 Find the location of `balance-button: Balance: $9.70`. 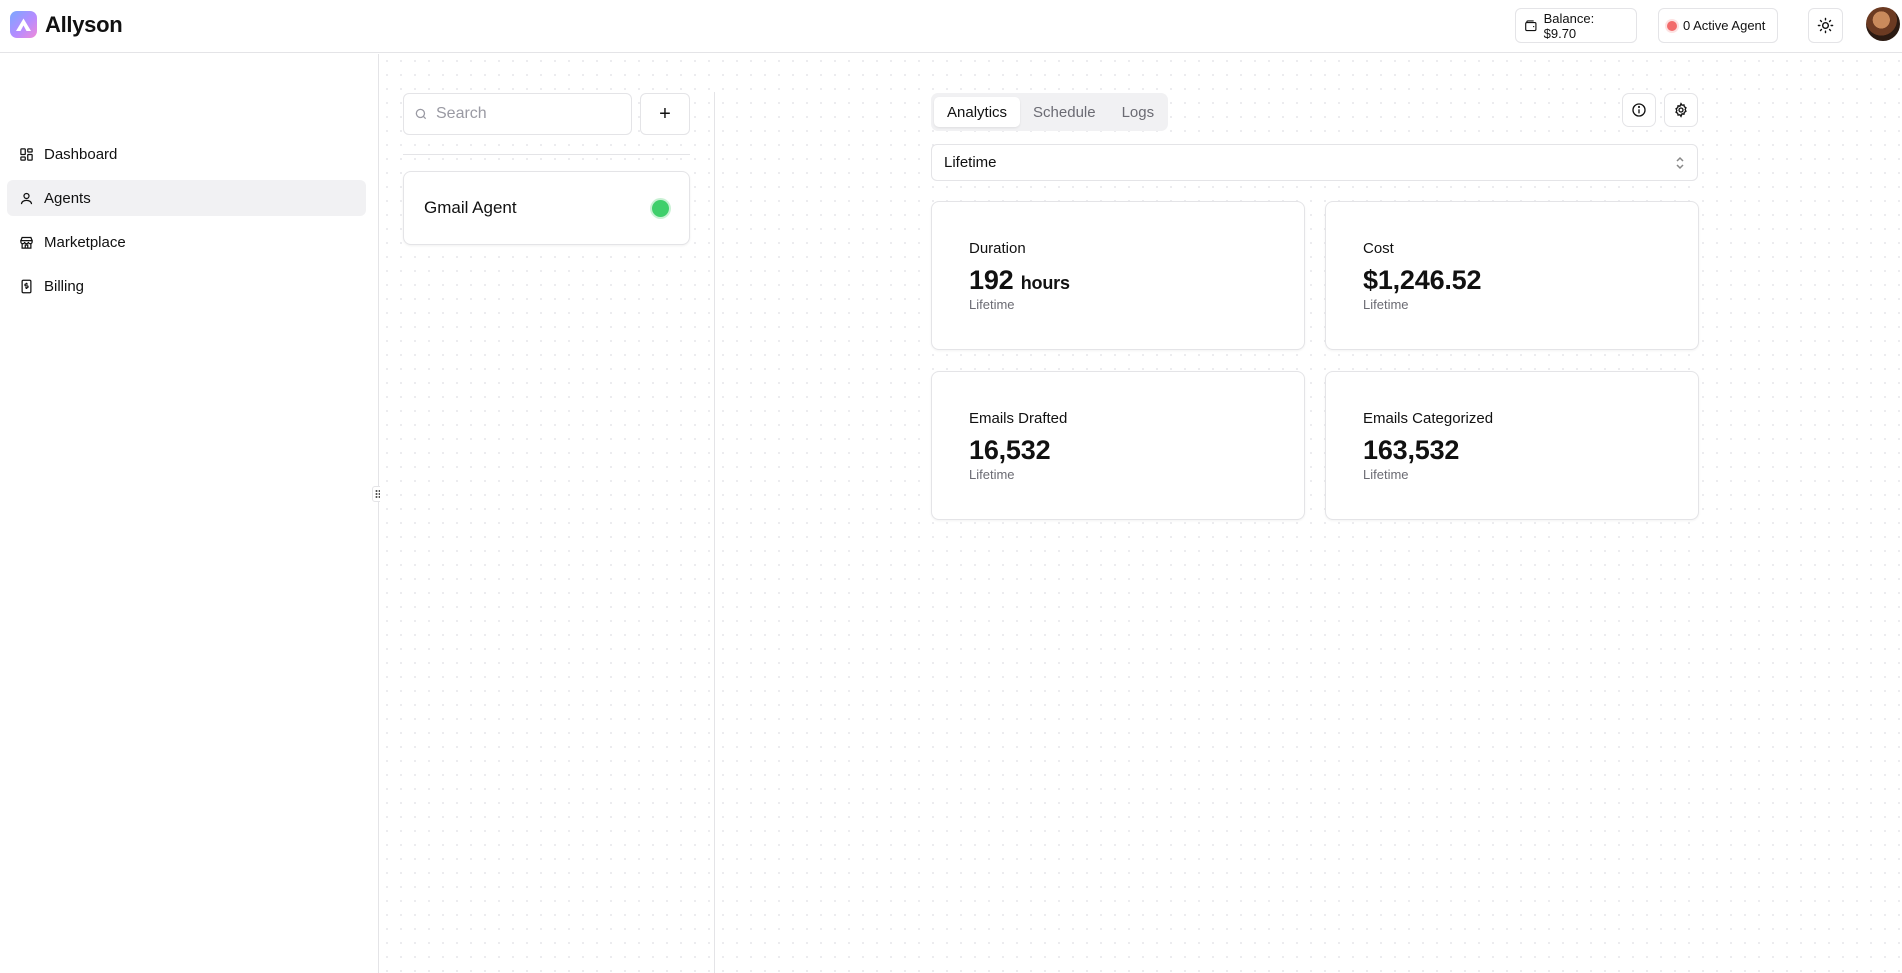

balance-button: Balance: $9.70 is located at coordinates (1576, 25).